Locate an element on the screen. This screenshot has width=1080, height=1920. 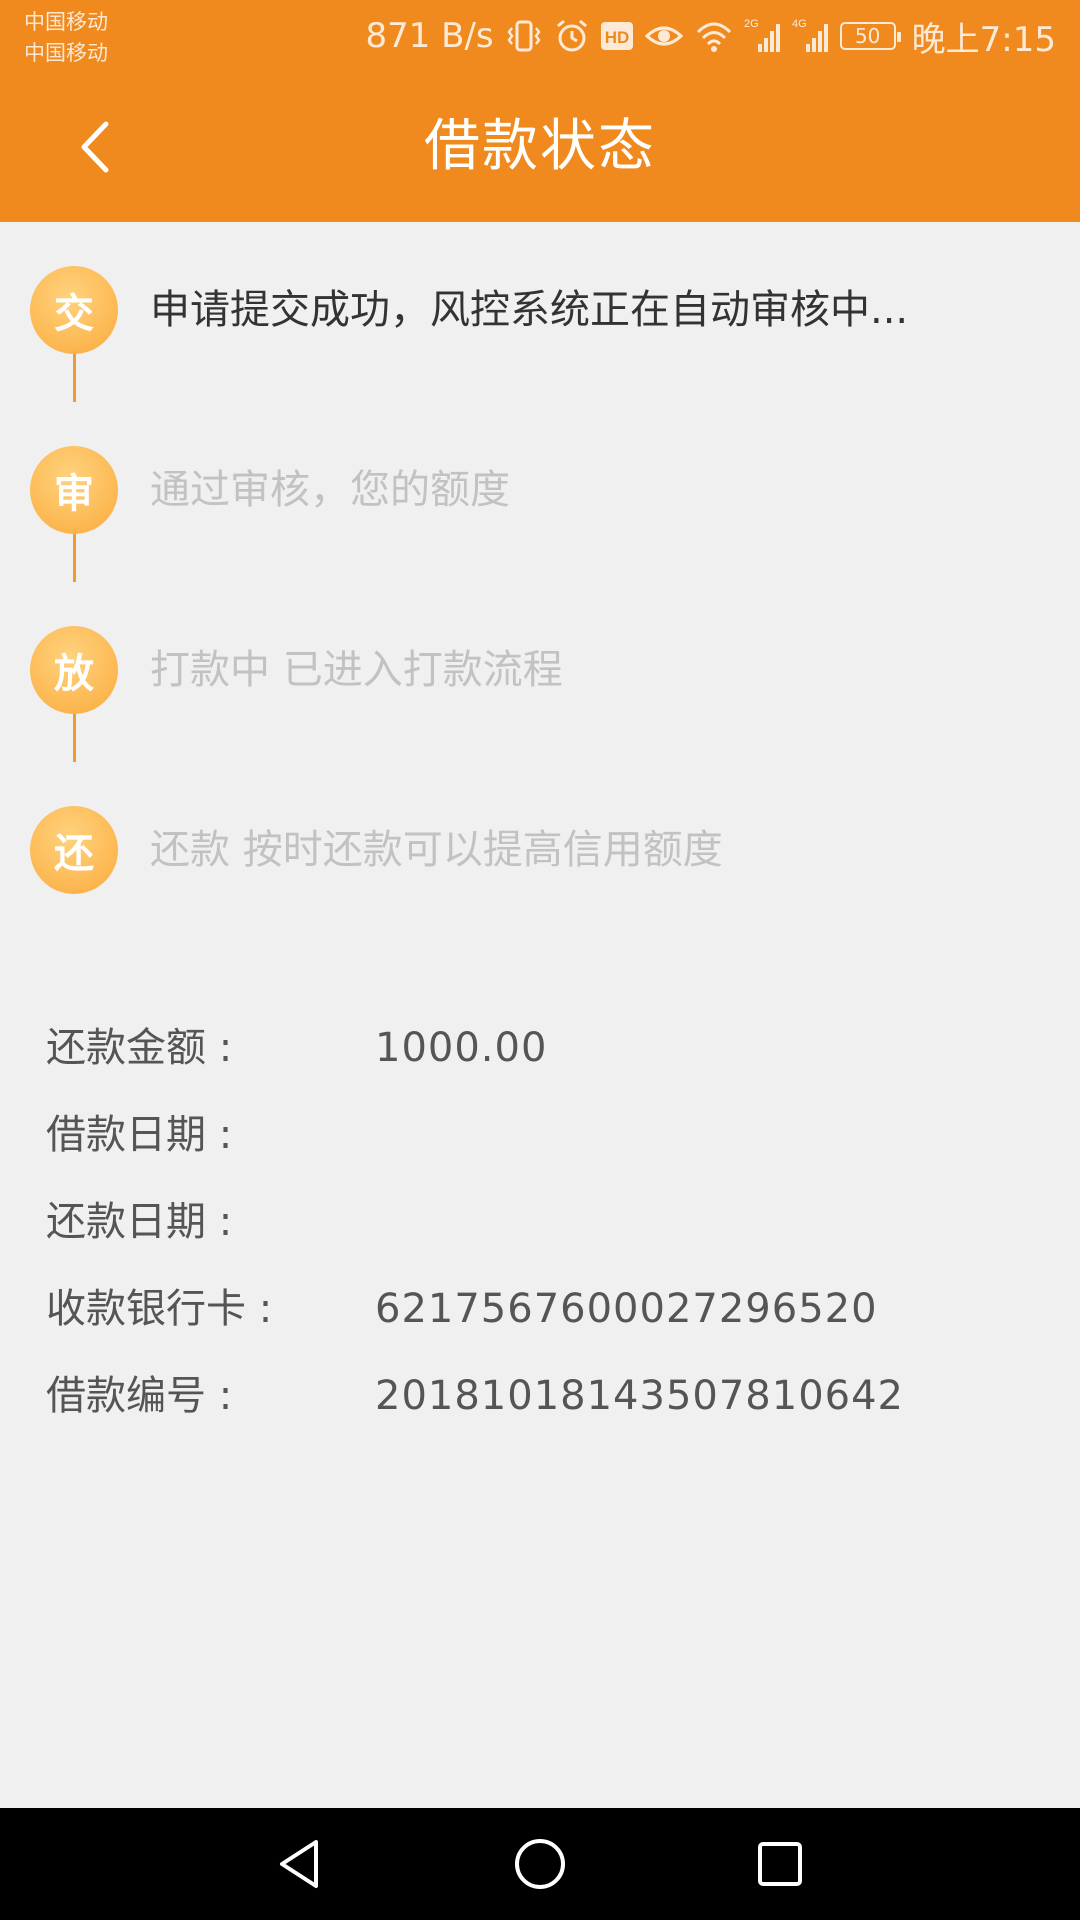
detail-value: 20181018143507810642 is located at coordinates (639, 1396).